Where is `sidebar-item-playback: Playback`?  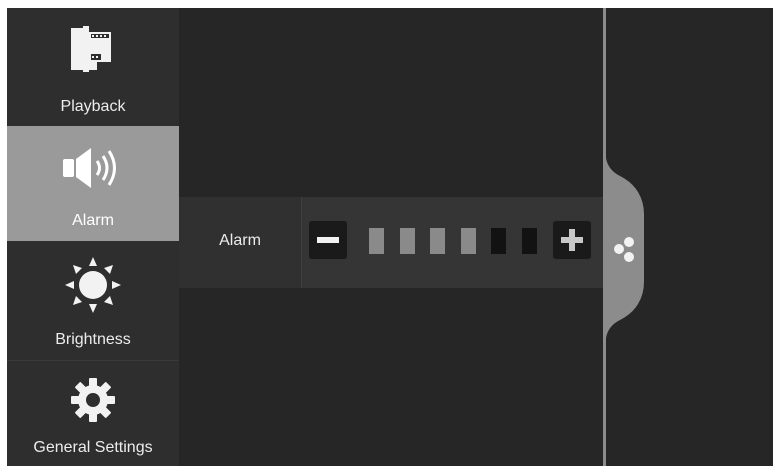 sidebar-item-playback: Playback is located at coordinates (93, 67).